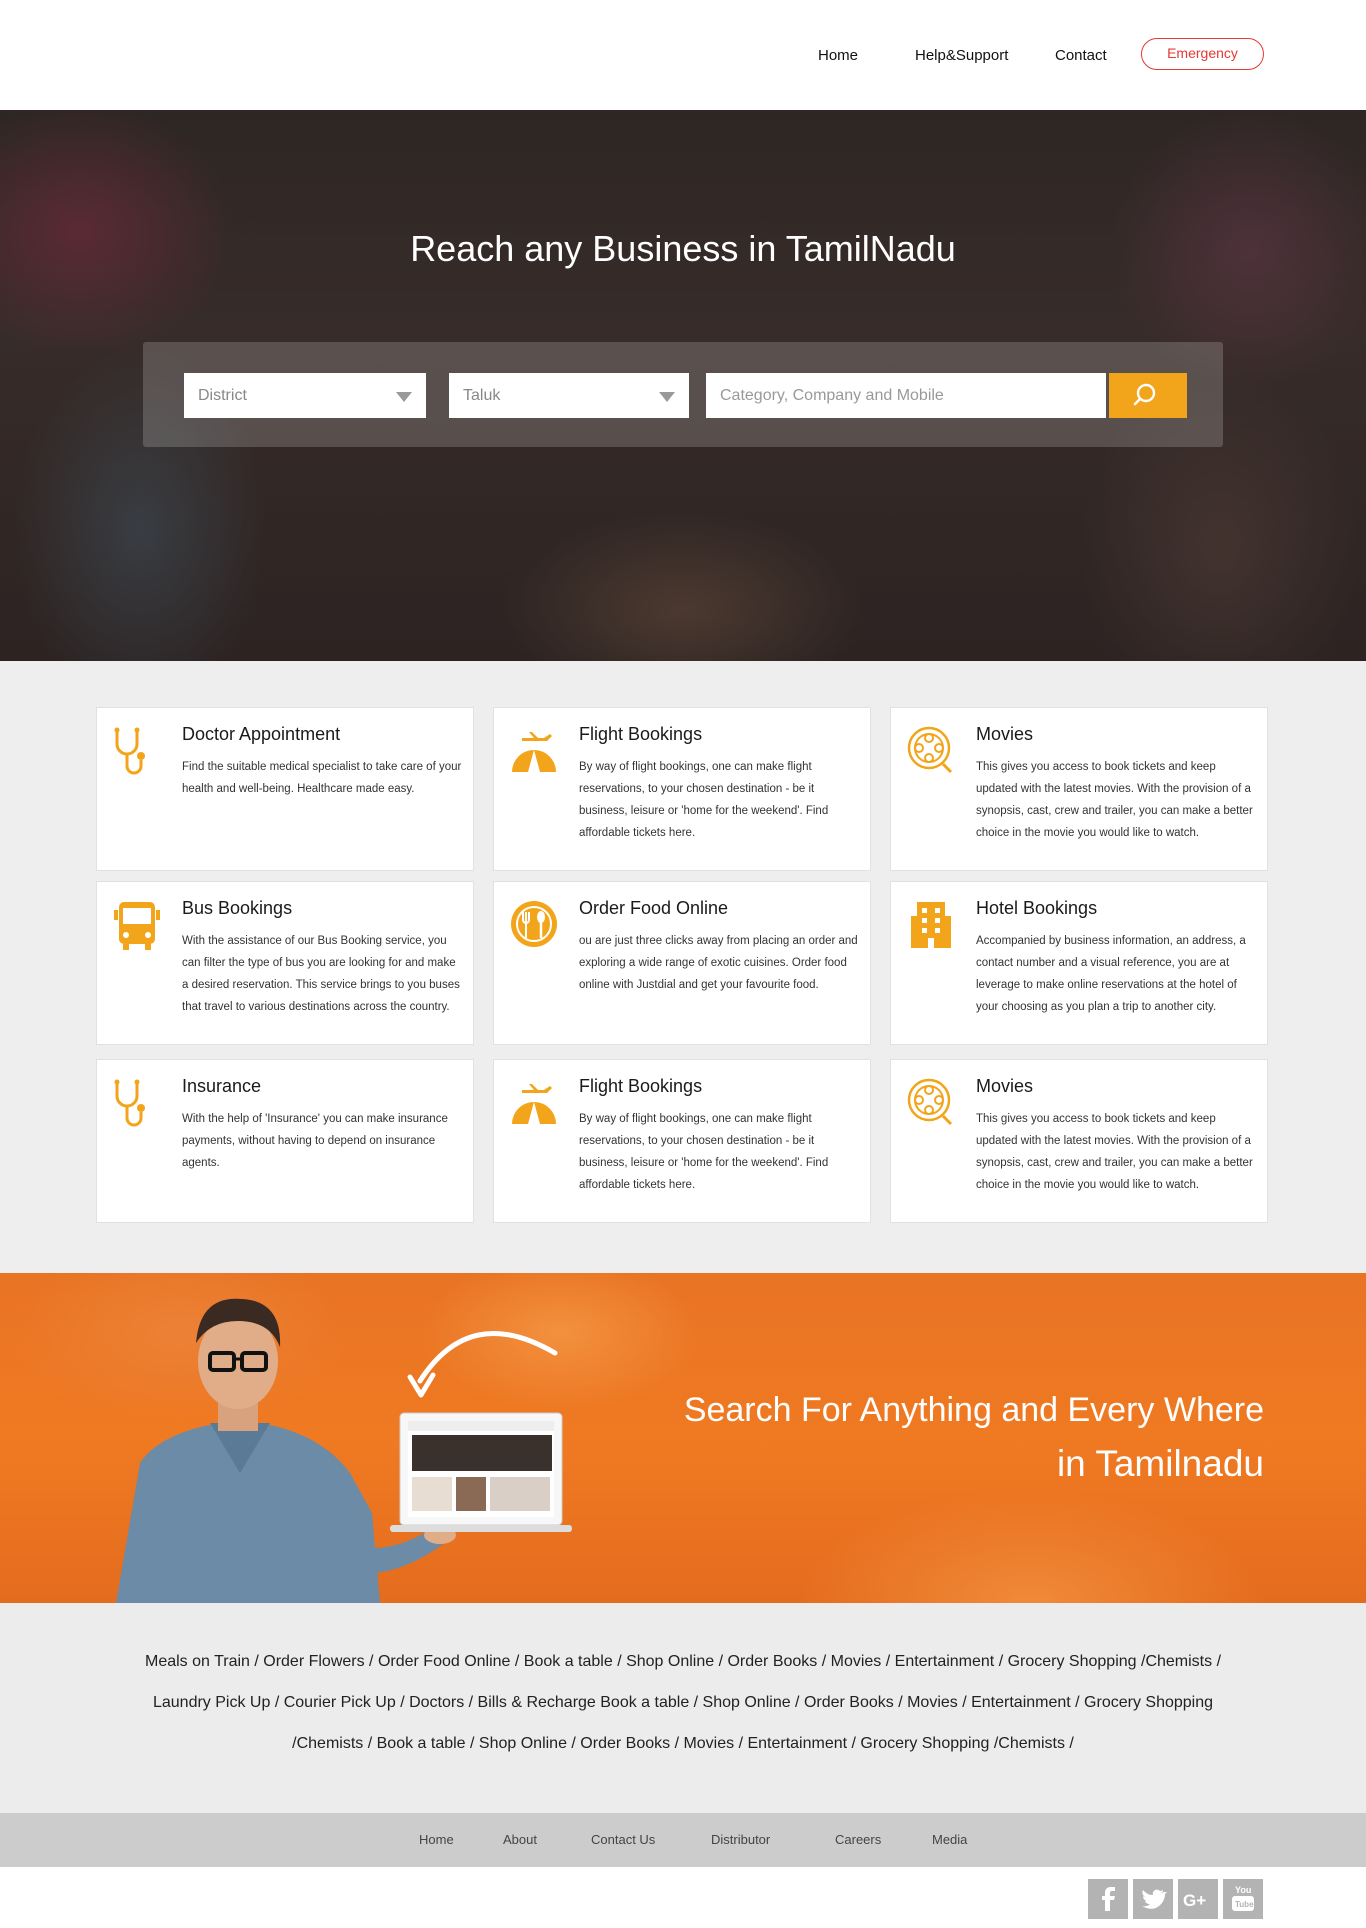  I want to click on svg-text: G+, so click(1194, 1900).